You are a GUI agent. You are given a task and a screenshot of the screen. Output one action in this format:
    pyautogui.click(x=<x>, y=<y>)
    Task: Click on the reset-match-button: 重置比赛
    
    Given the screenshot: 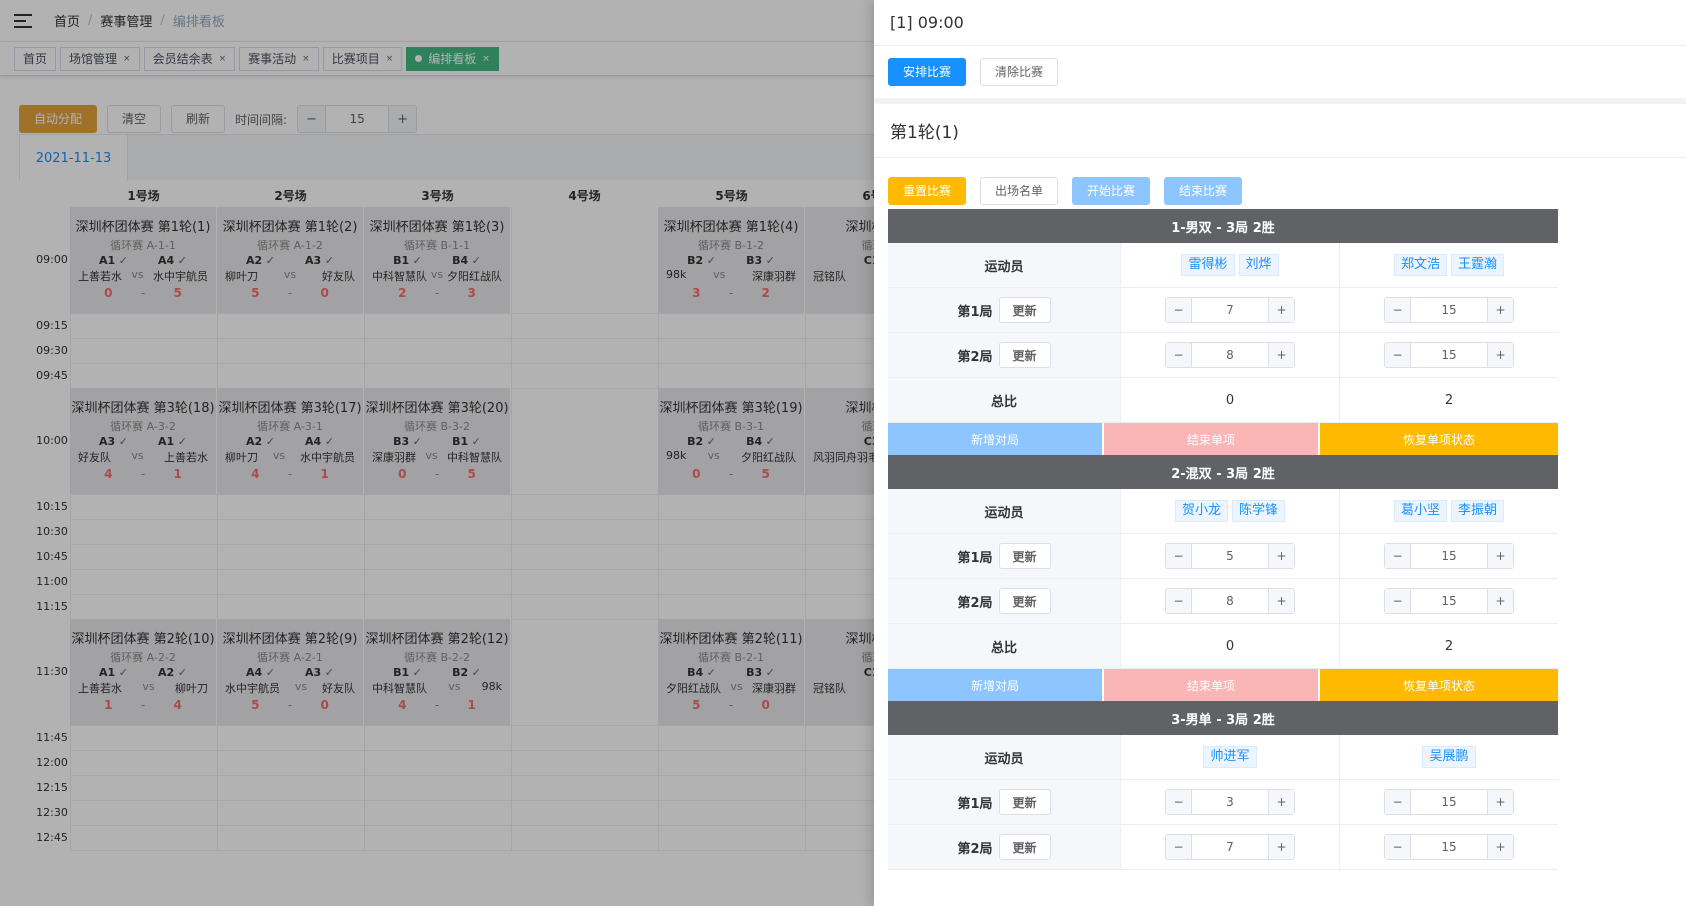 What is the action you would take?
    pyautogui.click(x=927, y=191)
    